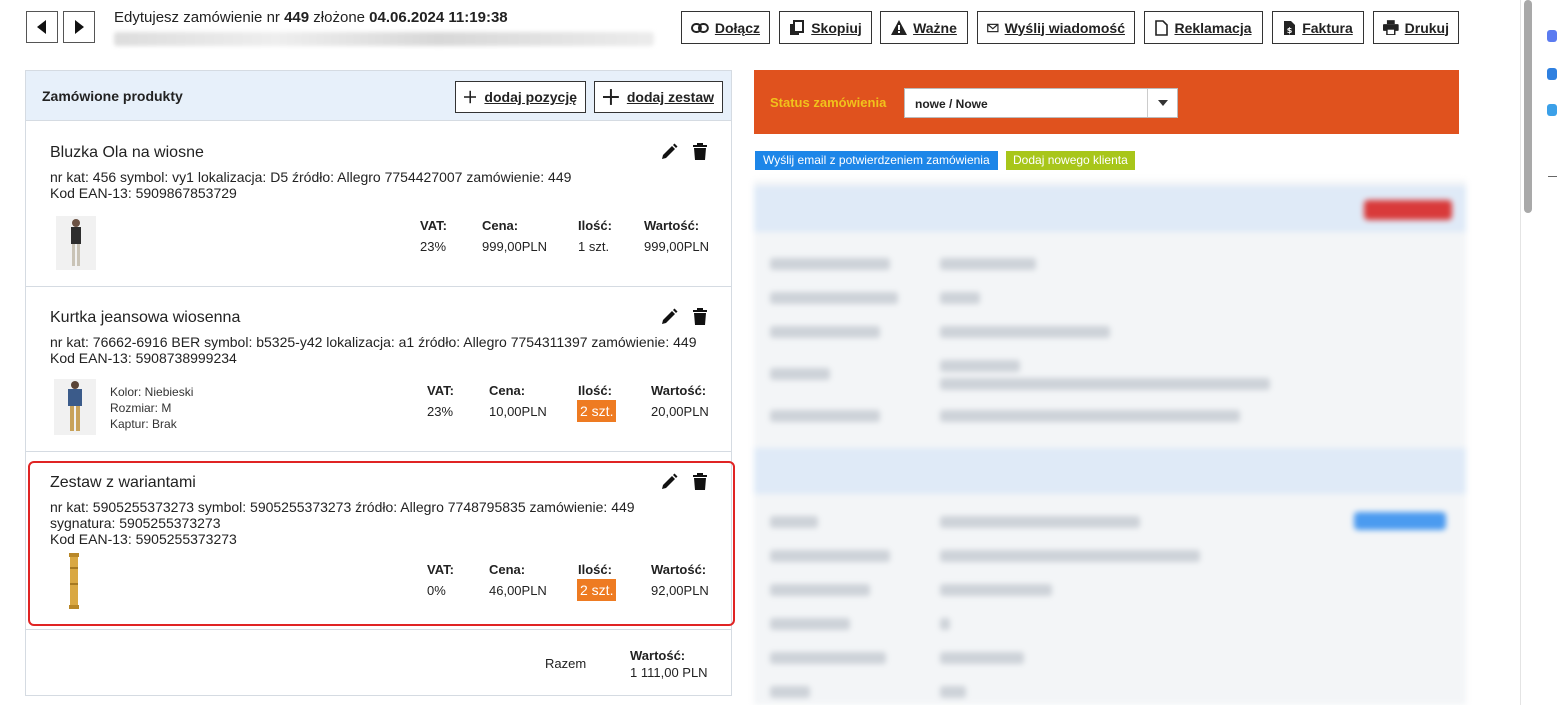 Image resolution: width=1557 pixels, height=705 pixels. Describe the element at coordinates (700, 27) in the screenshot. I see `link-icon` at that location.